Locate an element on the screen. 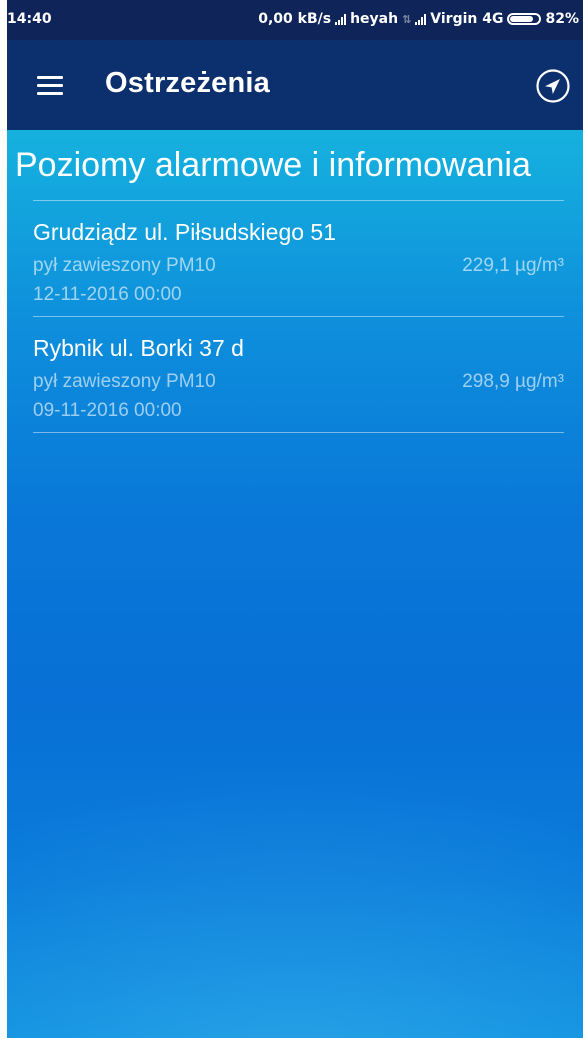 This screenshot has width=583, height=1038. alert-date: 12-11-2016 00:00 is located at coordinates (107, 294).